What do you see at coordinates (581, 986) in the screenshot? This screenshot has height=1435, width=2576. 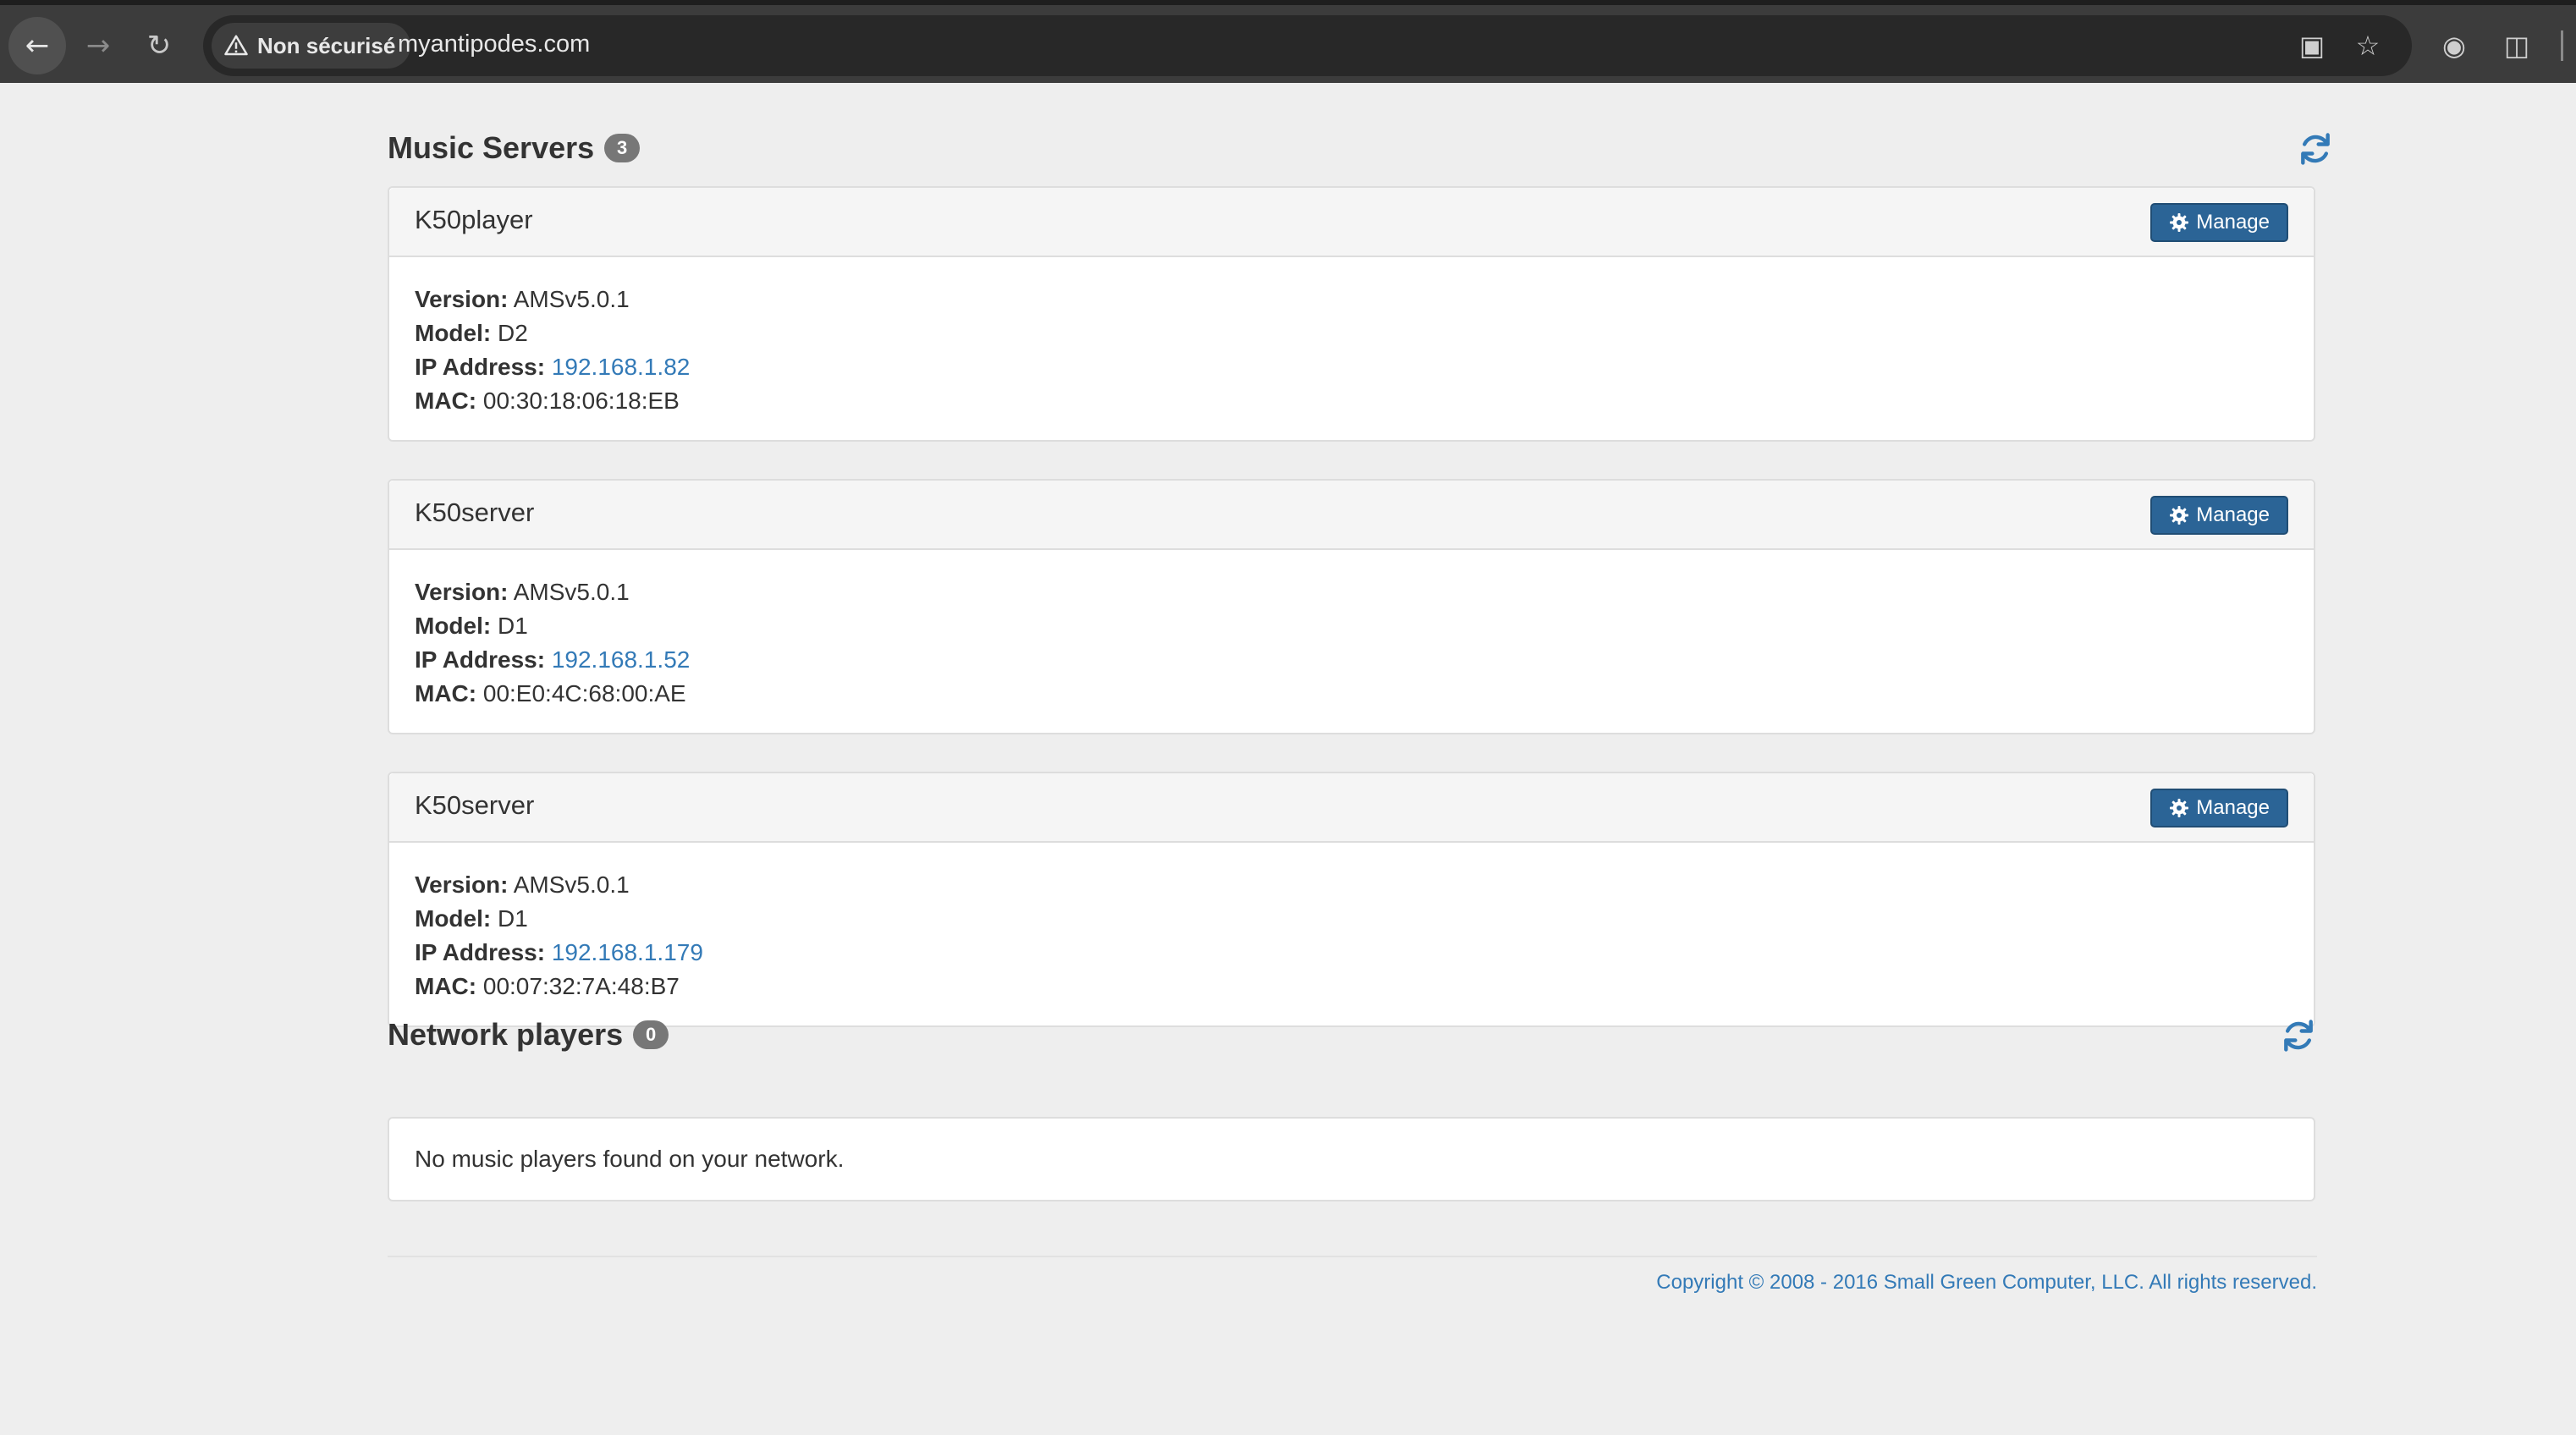 I see `mac-value: 00:07:32:7A:48:B7` at bounding box center [581, 986].